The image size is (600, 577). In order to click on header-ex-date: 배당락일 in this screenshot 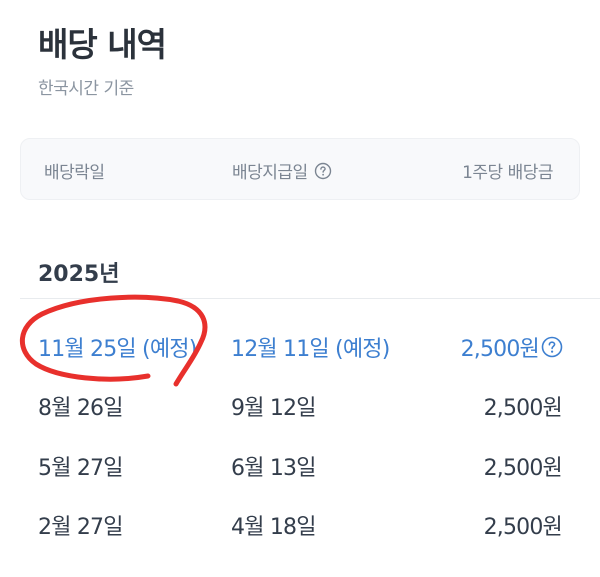, I will do `click(74, 173)`.